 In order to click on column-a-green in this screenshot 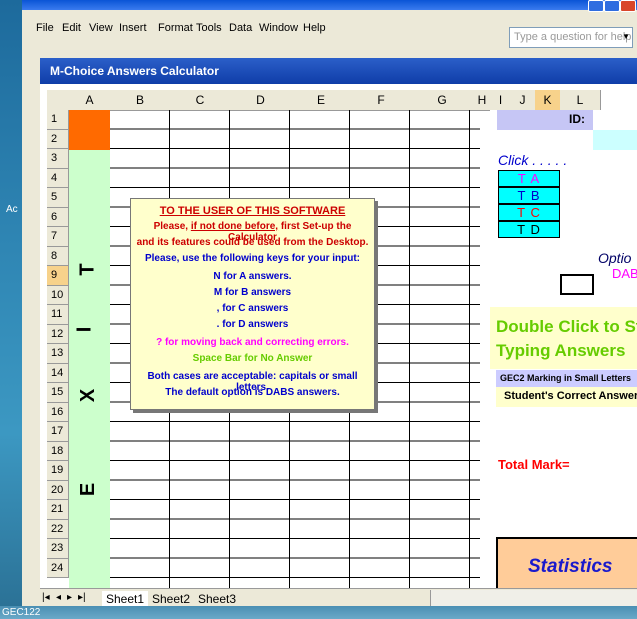, I will do `click(89, 369)`.